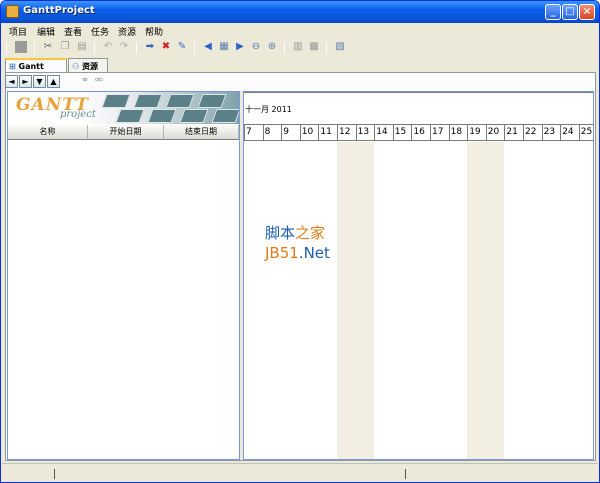 This screenshot has width=600, height=483. I want to click on column-header-end-date: 结束日期, so click(201, 132).